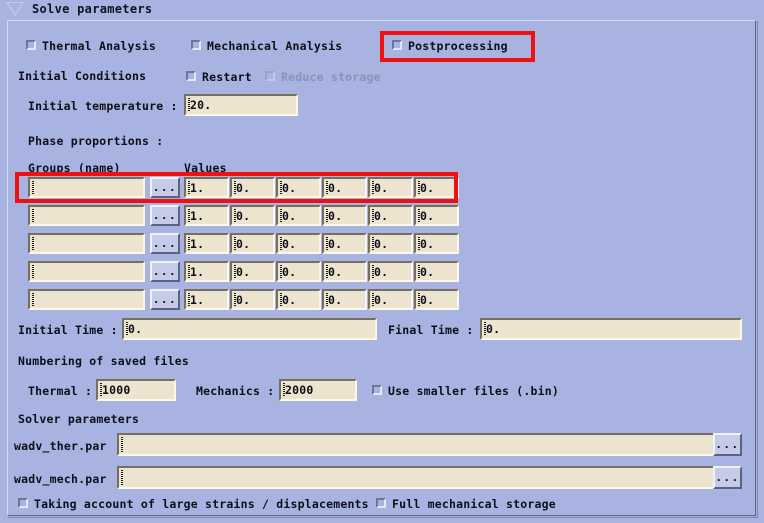  What do you see at coordinates (82, 76) in the screenshot?
I see `label-initial-conditions: Initial Conditions` at bounding box center [82, 76].